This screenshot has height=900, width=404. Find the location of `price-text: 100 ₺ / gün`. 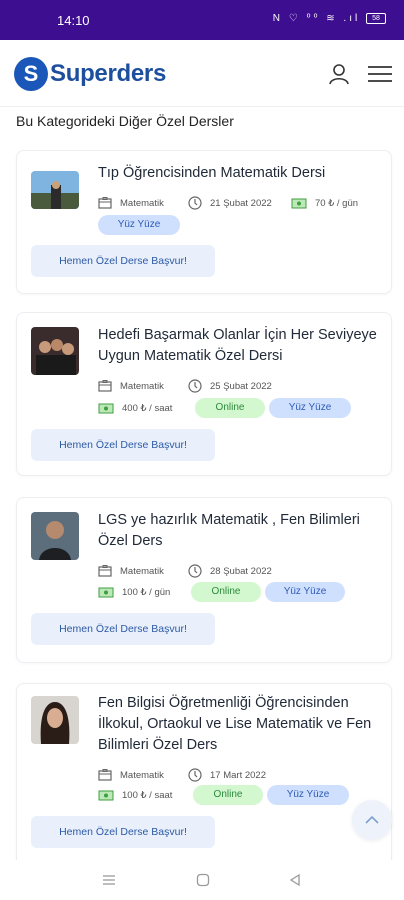

price-text: 100 ₺ / gün is located at coordinates (146, 592).